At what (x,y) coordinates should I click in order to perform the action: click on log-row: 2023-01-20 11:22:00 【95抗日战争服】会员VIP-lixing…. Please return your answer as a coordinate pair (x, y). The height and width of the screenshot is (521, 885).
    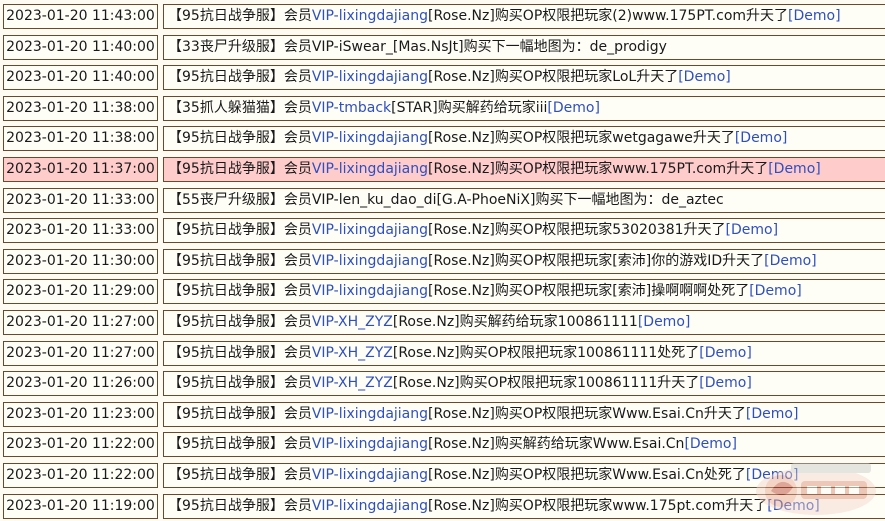
    Looking at the image, I should click on (444, 445).